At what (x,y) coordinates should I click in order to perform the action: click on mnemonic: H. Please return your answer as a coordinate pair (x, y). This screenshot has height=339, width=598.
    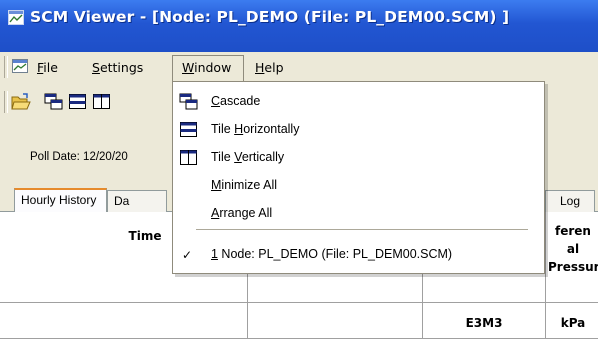
    Looking at the image, I should click on (239, 129).